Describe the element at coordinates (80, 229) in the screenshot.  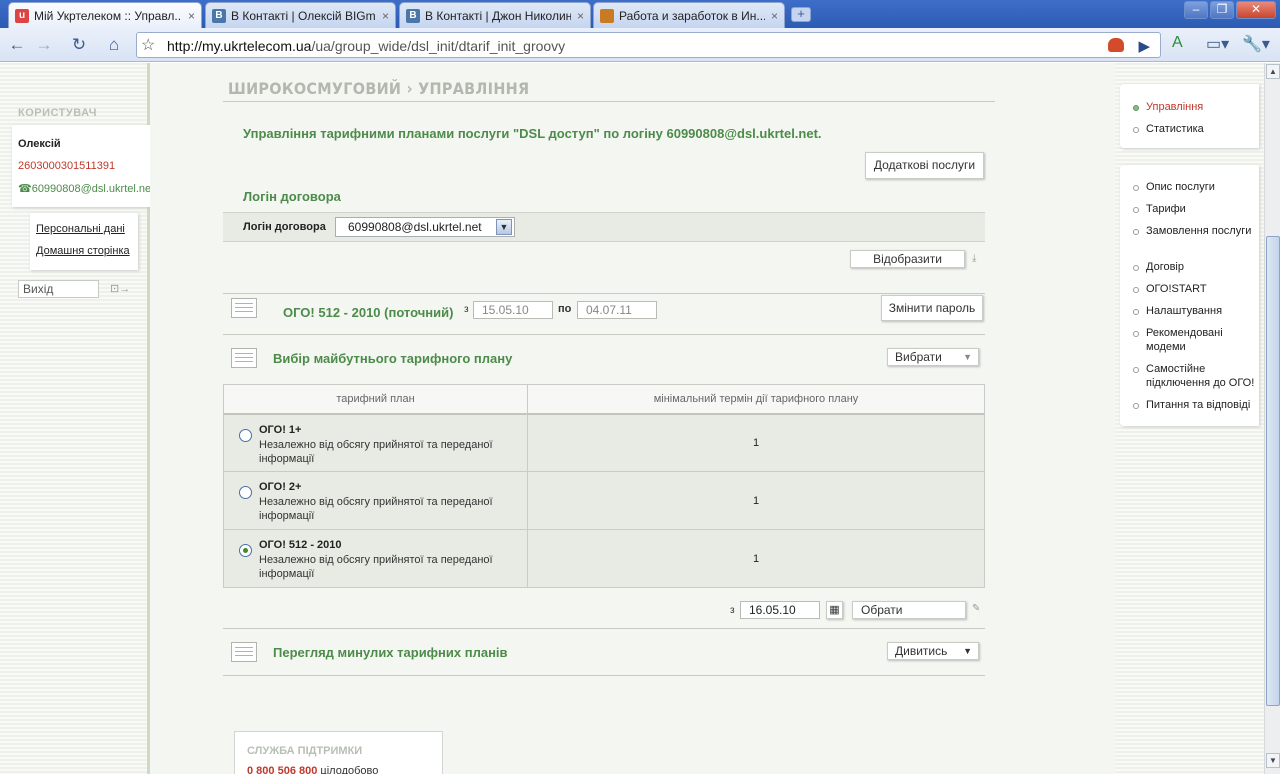
I see `personal-data-link: Персональні дані` at that location.